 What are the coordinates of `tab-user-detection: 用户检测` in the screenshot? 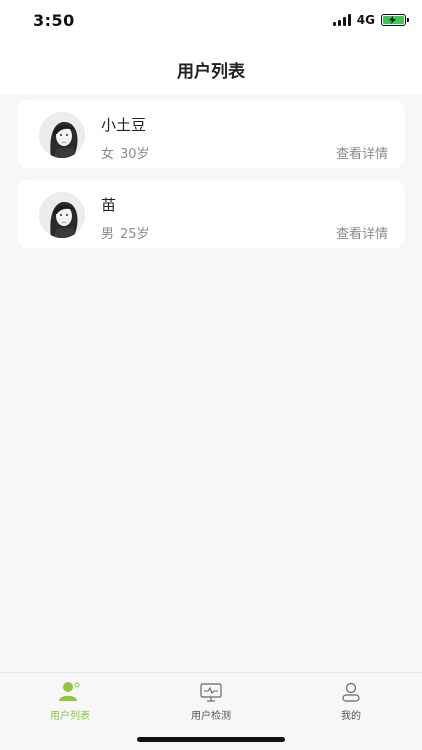 It's located at (211, 701).